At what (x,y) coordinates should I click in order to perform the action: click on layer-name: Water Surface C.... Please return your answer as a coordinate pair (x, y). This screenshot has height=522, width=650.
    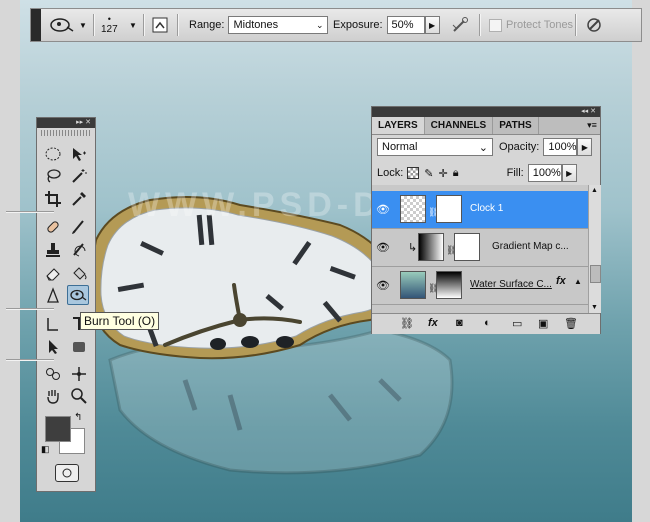
    Looking at the image, I should click on (511, 284).